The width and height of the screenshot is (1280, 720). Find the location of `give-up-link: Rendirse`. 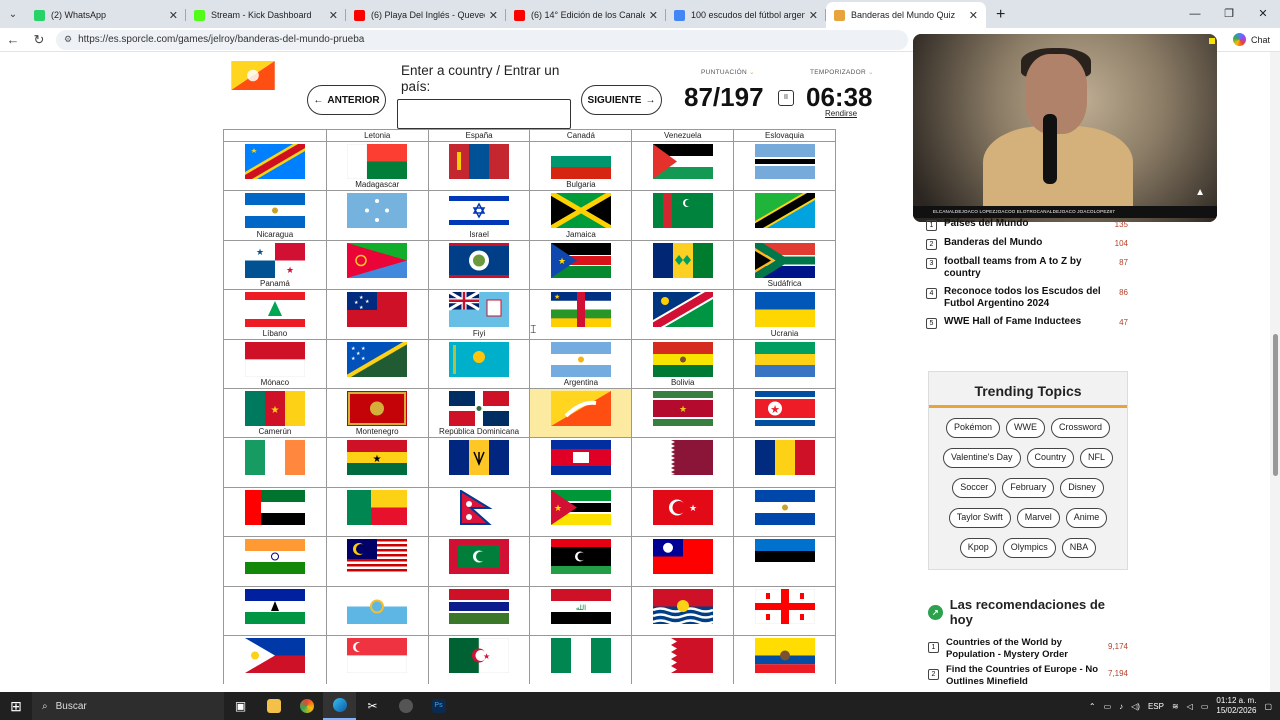

give-up-link: Rendirse is located at coordinates (841, 113).